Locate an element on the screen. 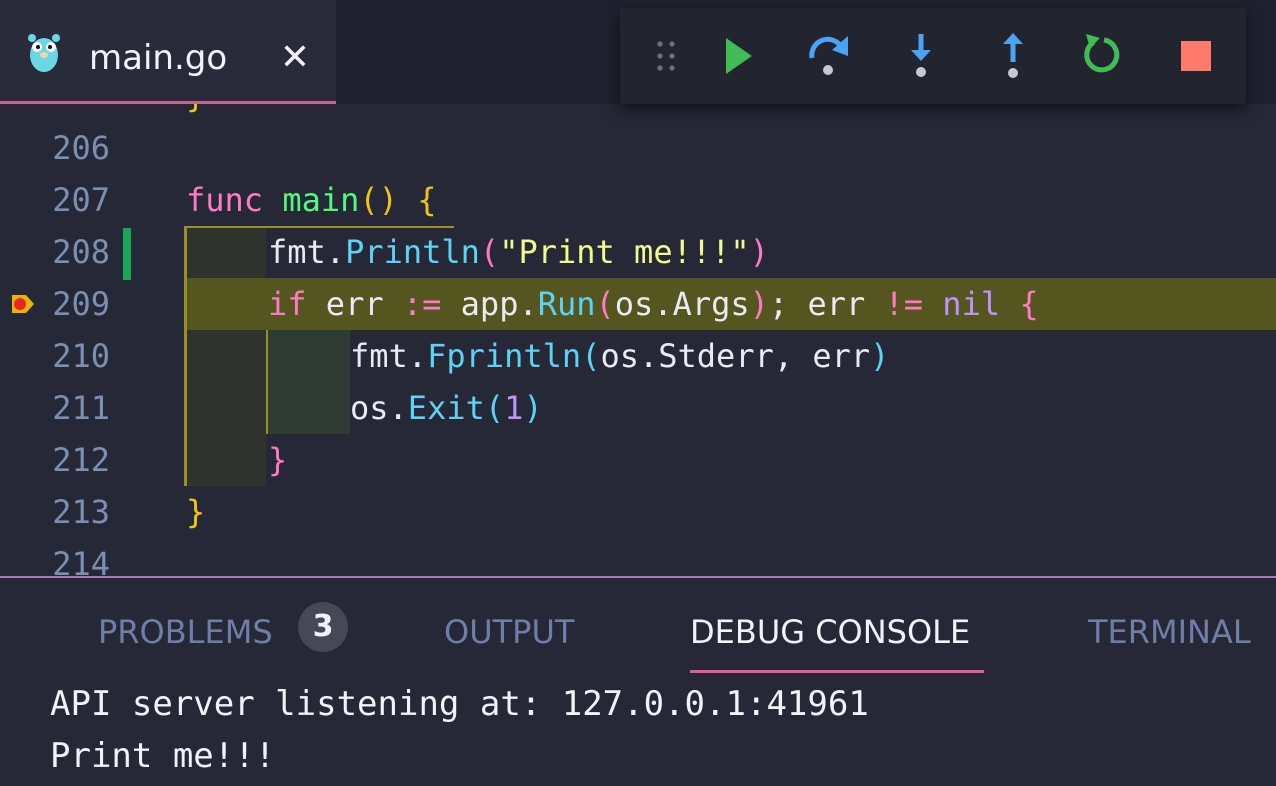 This screenshot has height=786, width=1276. console-line: Print me!!! is located at coordinates (163, 756).